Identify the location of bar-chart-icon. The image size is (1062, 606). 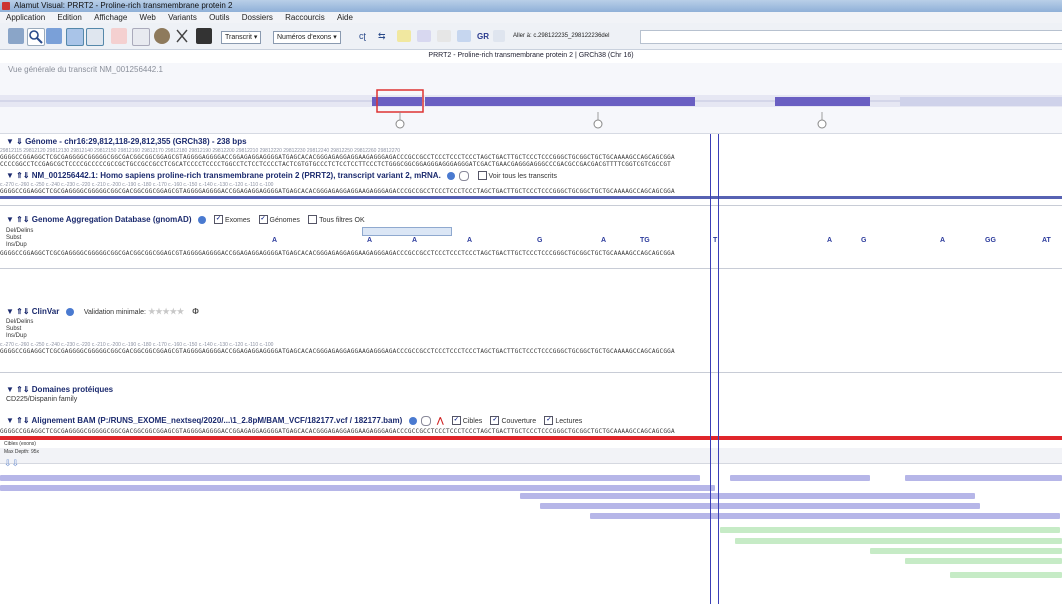
(95, 37).